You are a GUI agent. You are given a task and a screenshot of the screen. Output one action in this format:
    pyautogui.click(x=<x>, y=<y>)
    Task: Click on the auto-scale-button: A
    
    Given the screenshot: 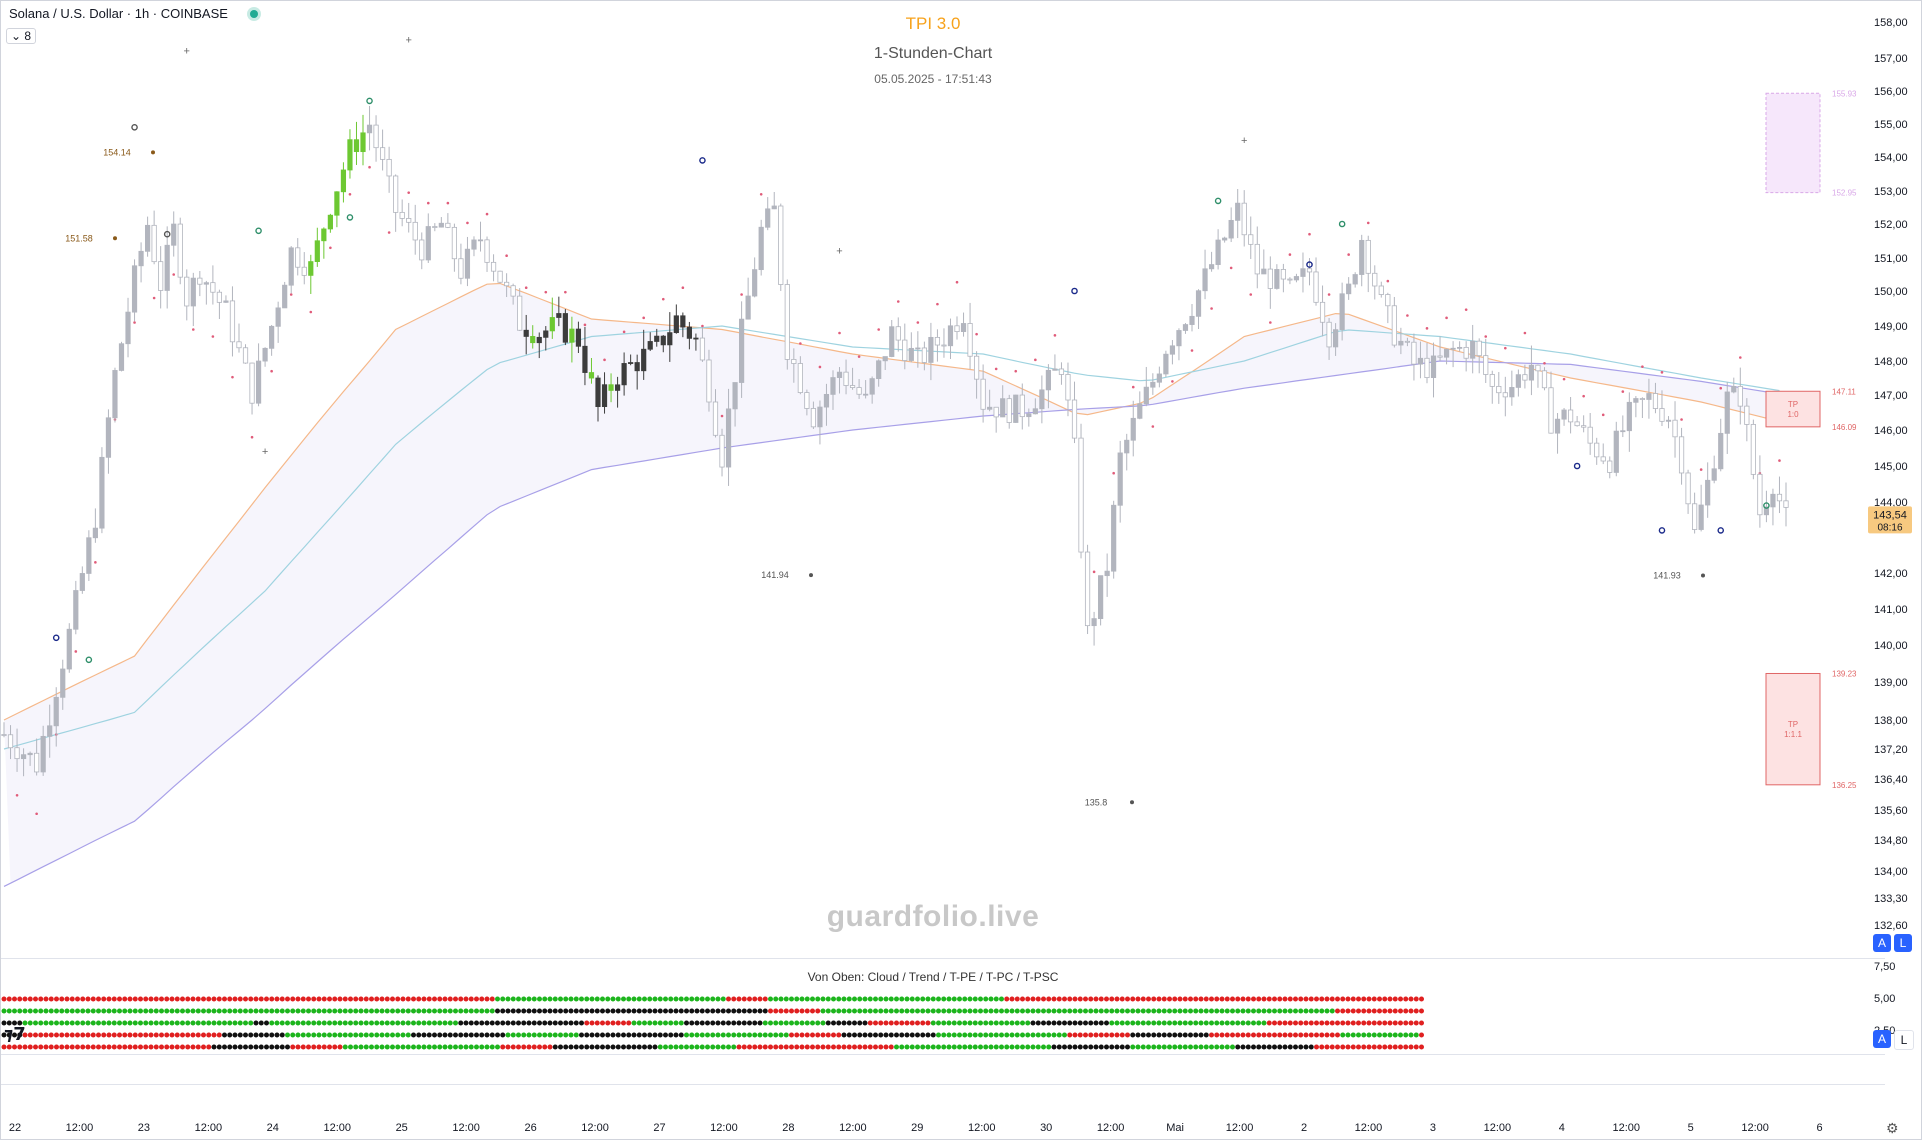 What is the action you would take?
    pyautogui.click(x=1882, y=943)
    